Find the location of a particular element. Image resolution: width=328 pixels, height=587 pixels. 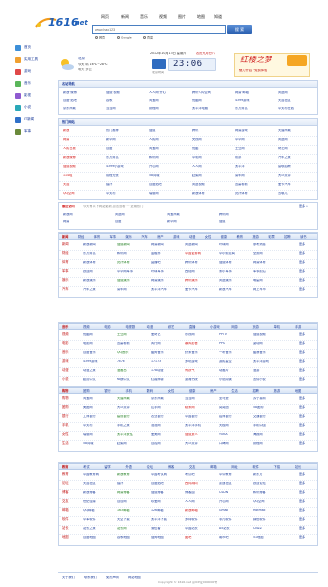

recent-site-link: 百度 is located at coordinates (140, 221).